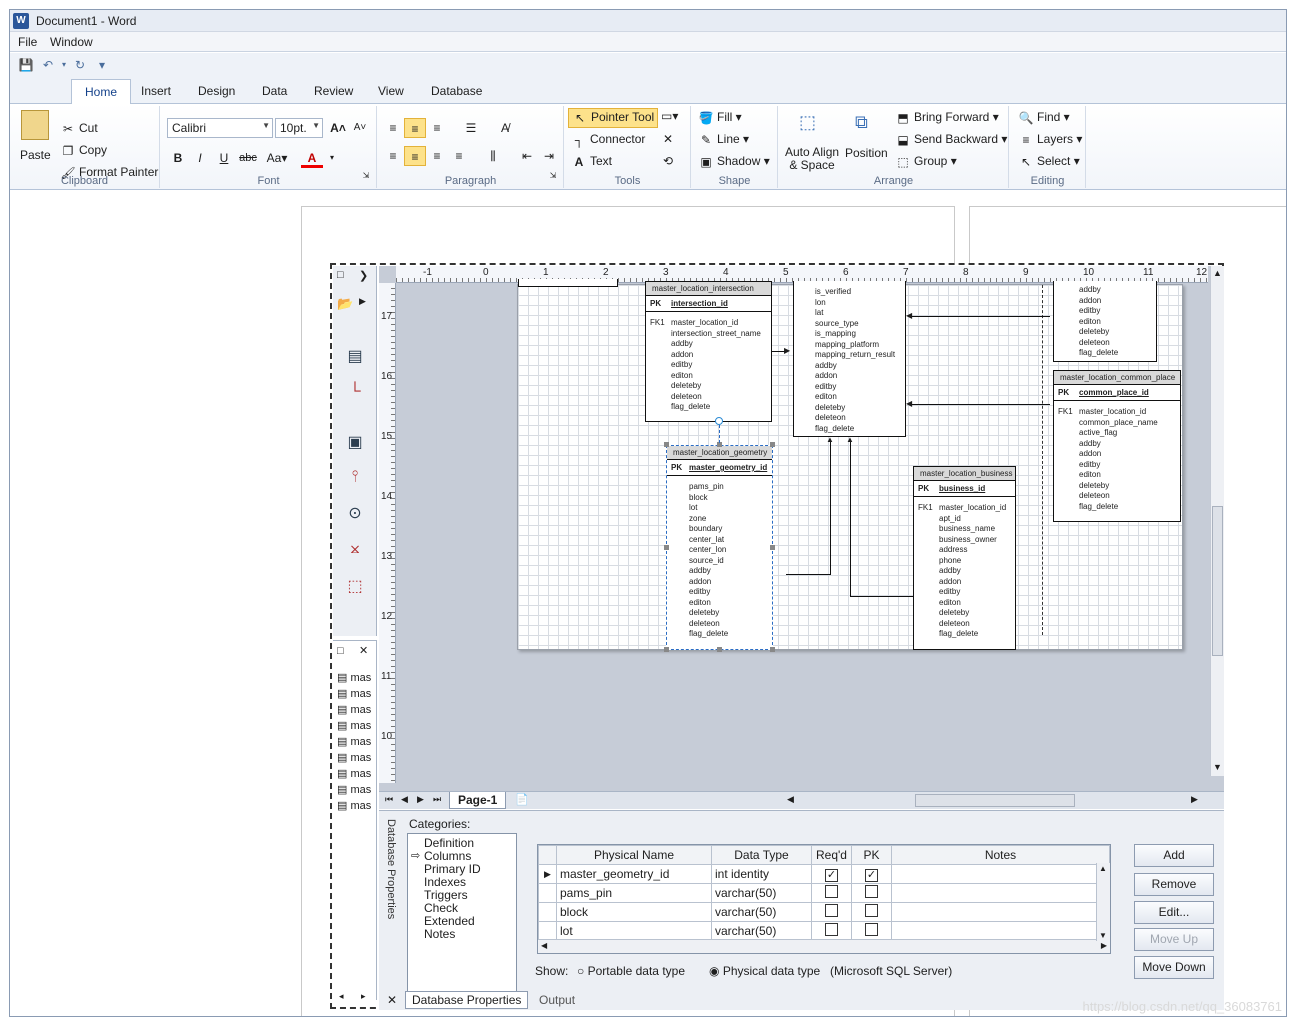 The height and width of the screenshot is (1025, 1296). Describe the element at coordinates (669, 116) in the screenshot. I see `rectangle-tool-icon: ▭▾` at that location.